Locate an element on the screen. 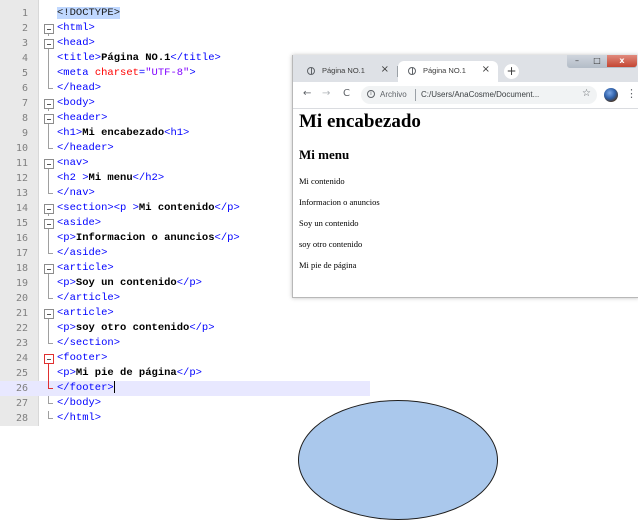 This screenshot has height=520, width=638. code-text: <title>Página NO.1</title> is located at coordinates (139, 58).